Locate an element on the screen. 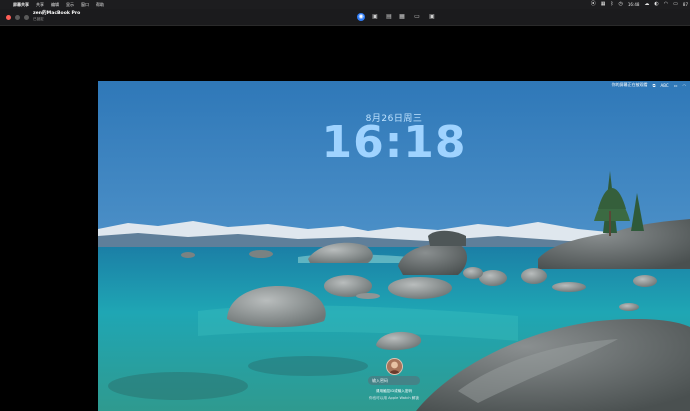  window-toolbar-right: ▦ ▭ ▣ is located at coordinates (417, 17).